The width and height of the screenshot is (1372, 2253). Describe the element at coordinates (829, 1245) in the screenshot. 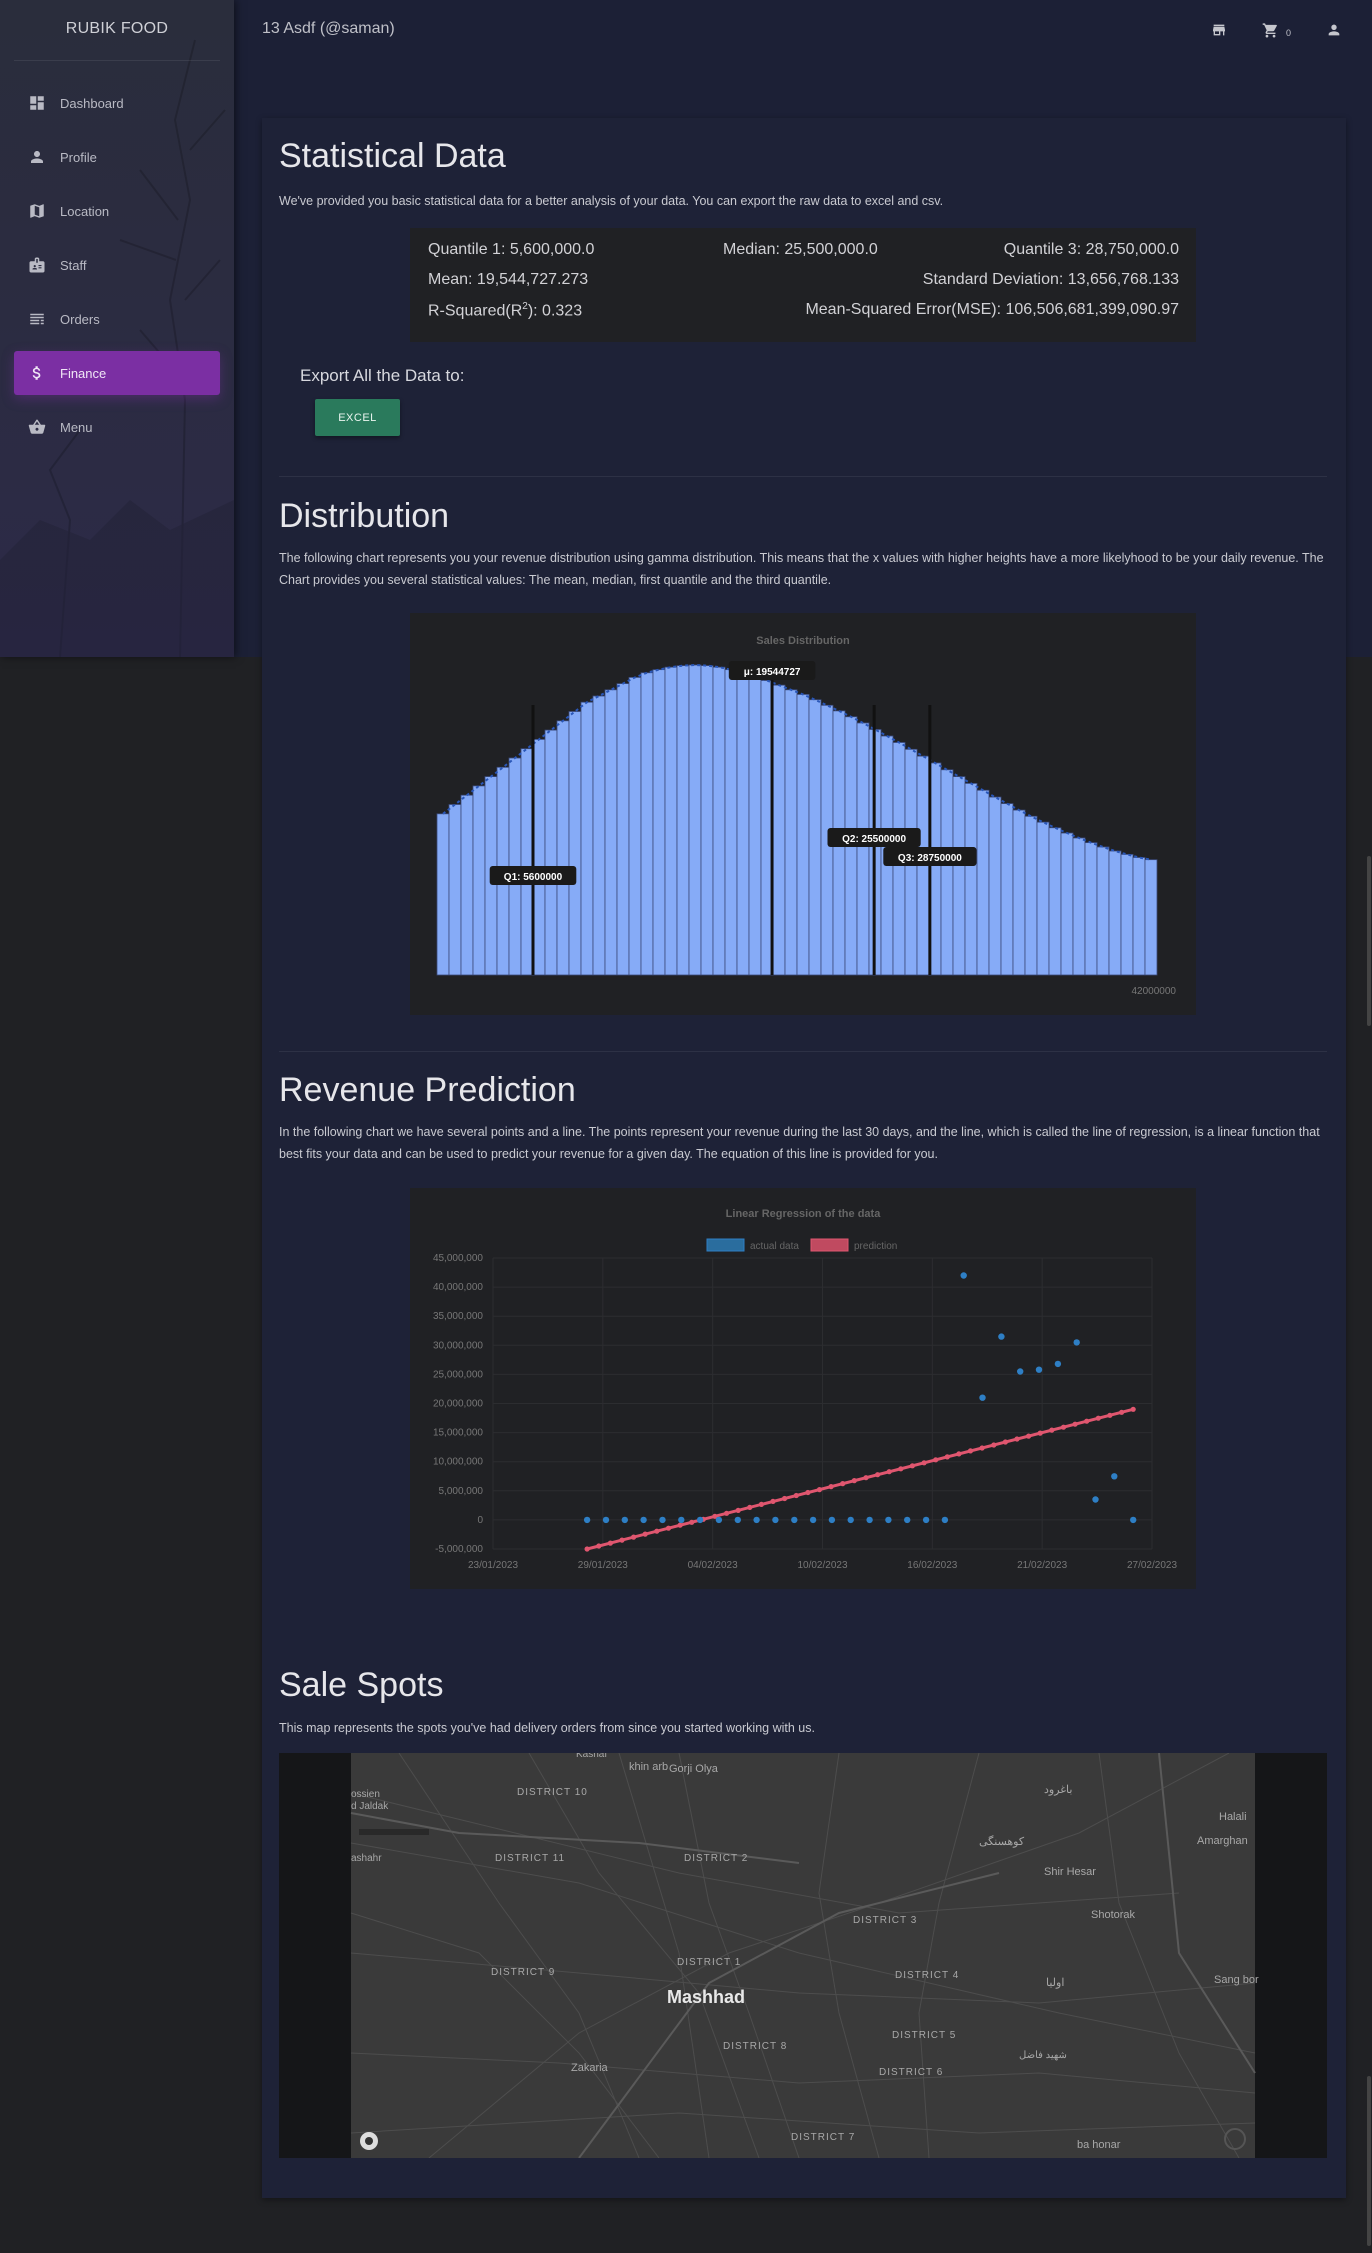

I see `legend-swatch-prediction` at that location.